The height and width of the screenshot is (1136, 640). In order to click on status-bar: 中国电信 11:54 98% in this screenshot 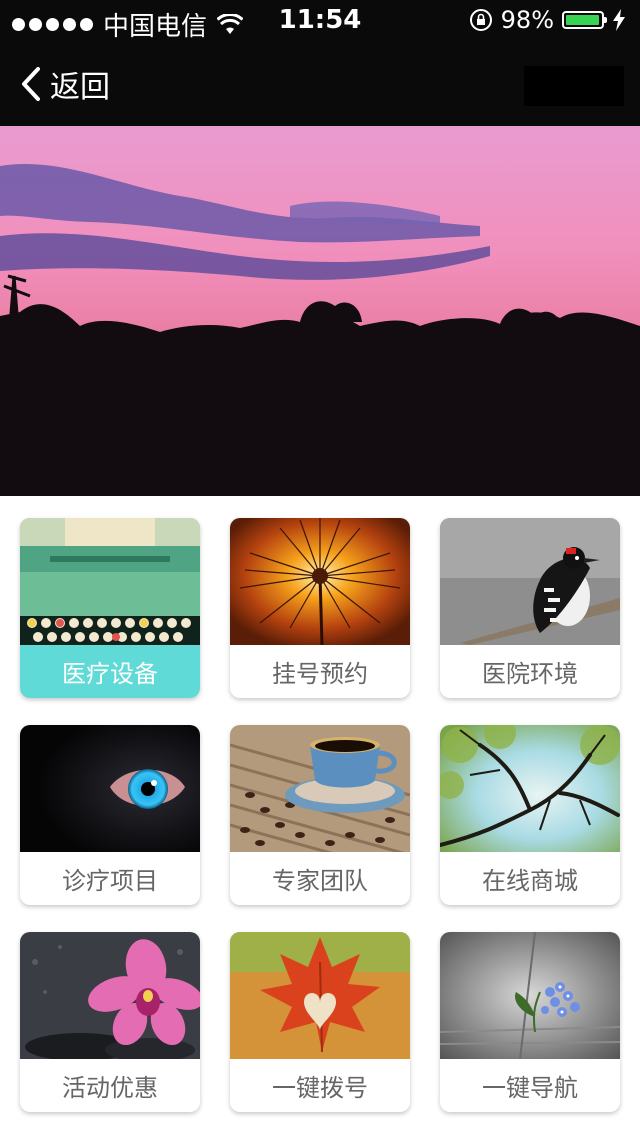, I will do `click(320, 21)`.